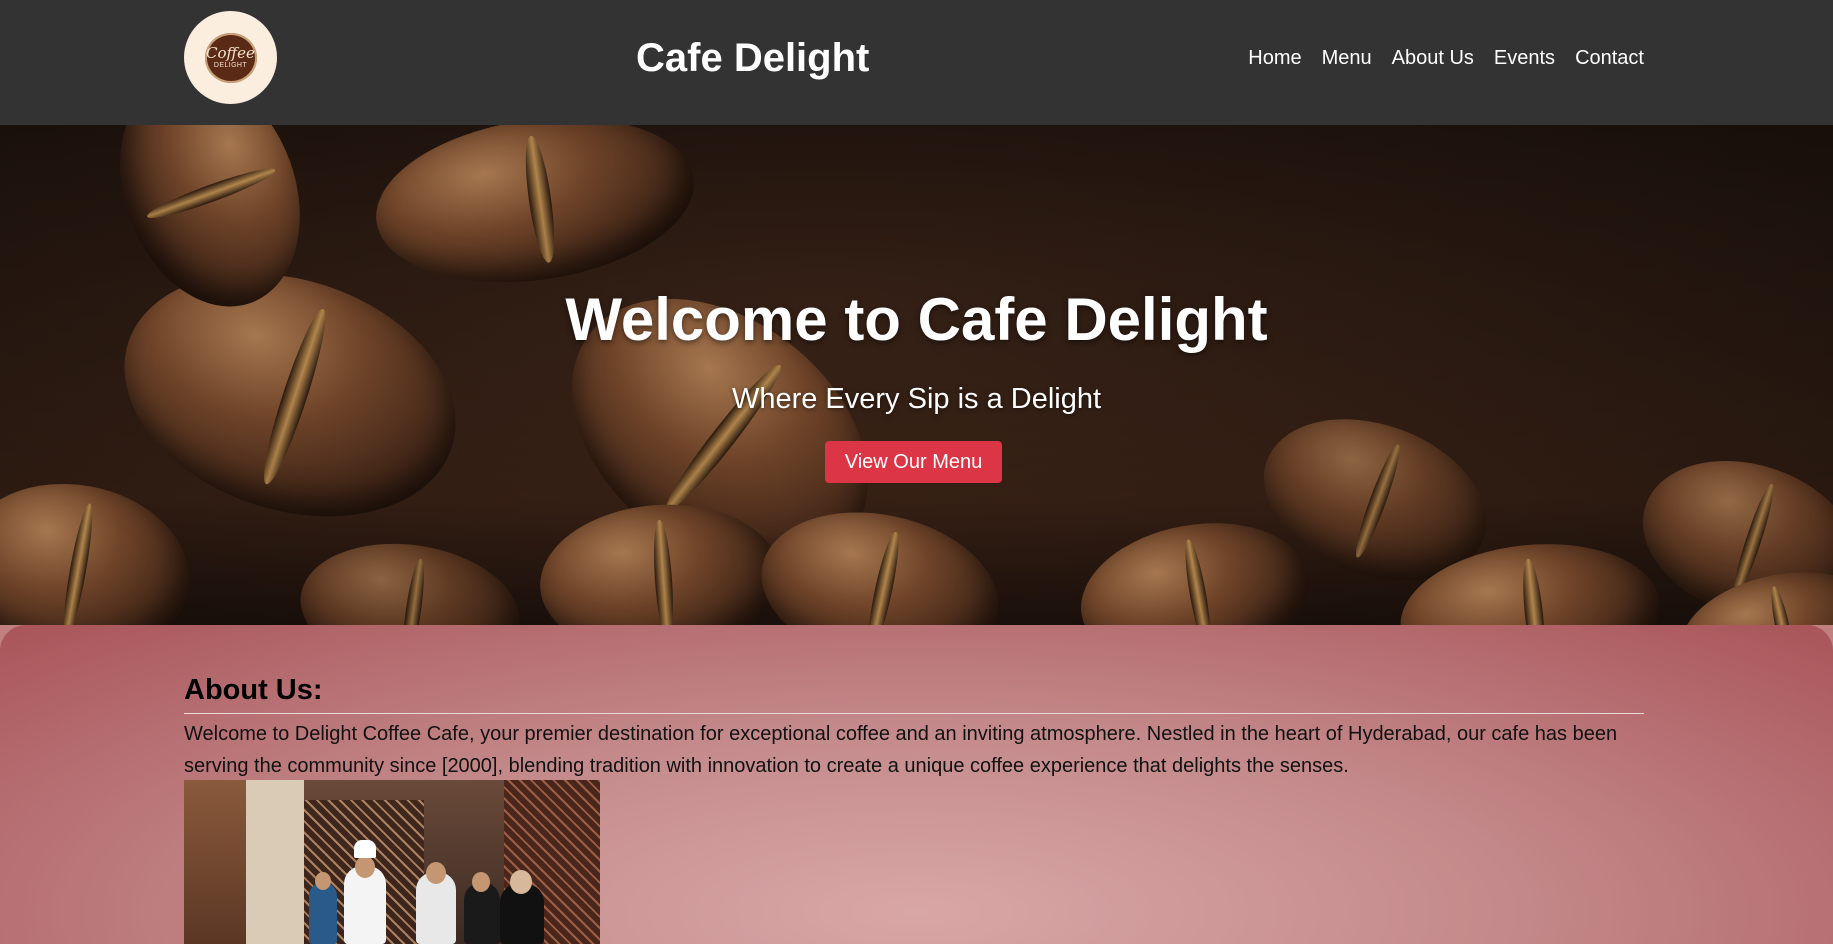  What do you see at coordinates (1347, 58) in the screenshot?
I see `nav-link-menu: Menu` at bounding box center [1347, 58].